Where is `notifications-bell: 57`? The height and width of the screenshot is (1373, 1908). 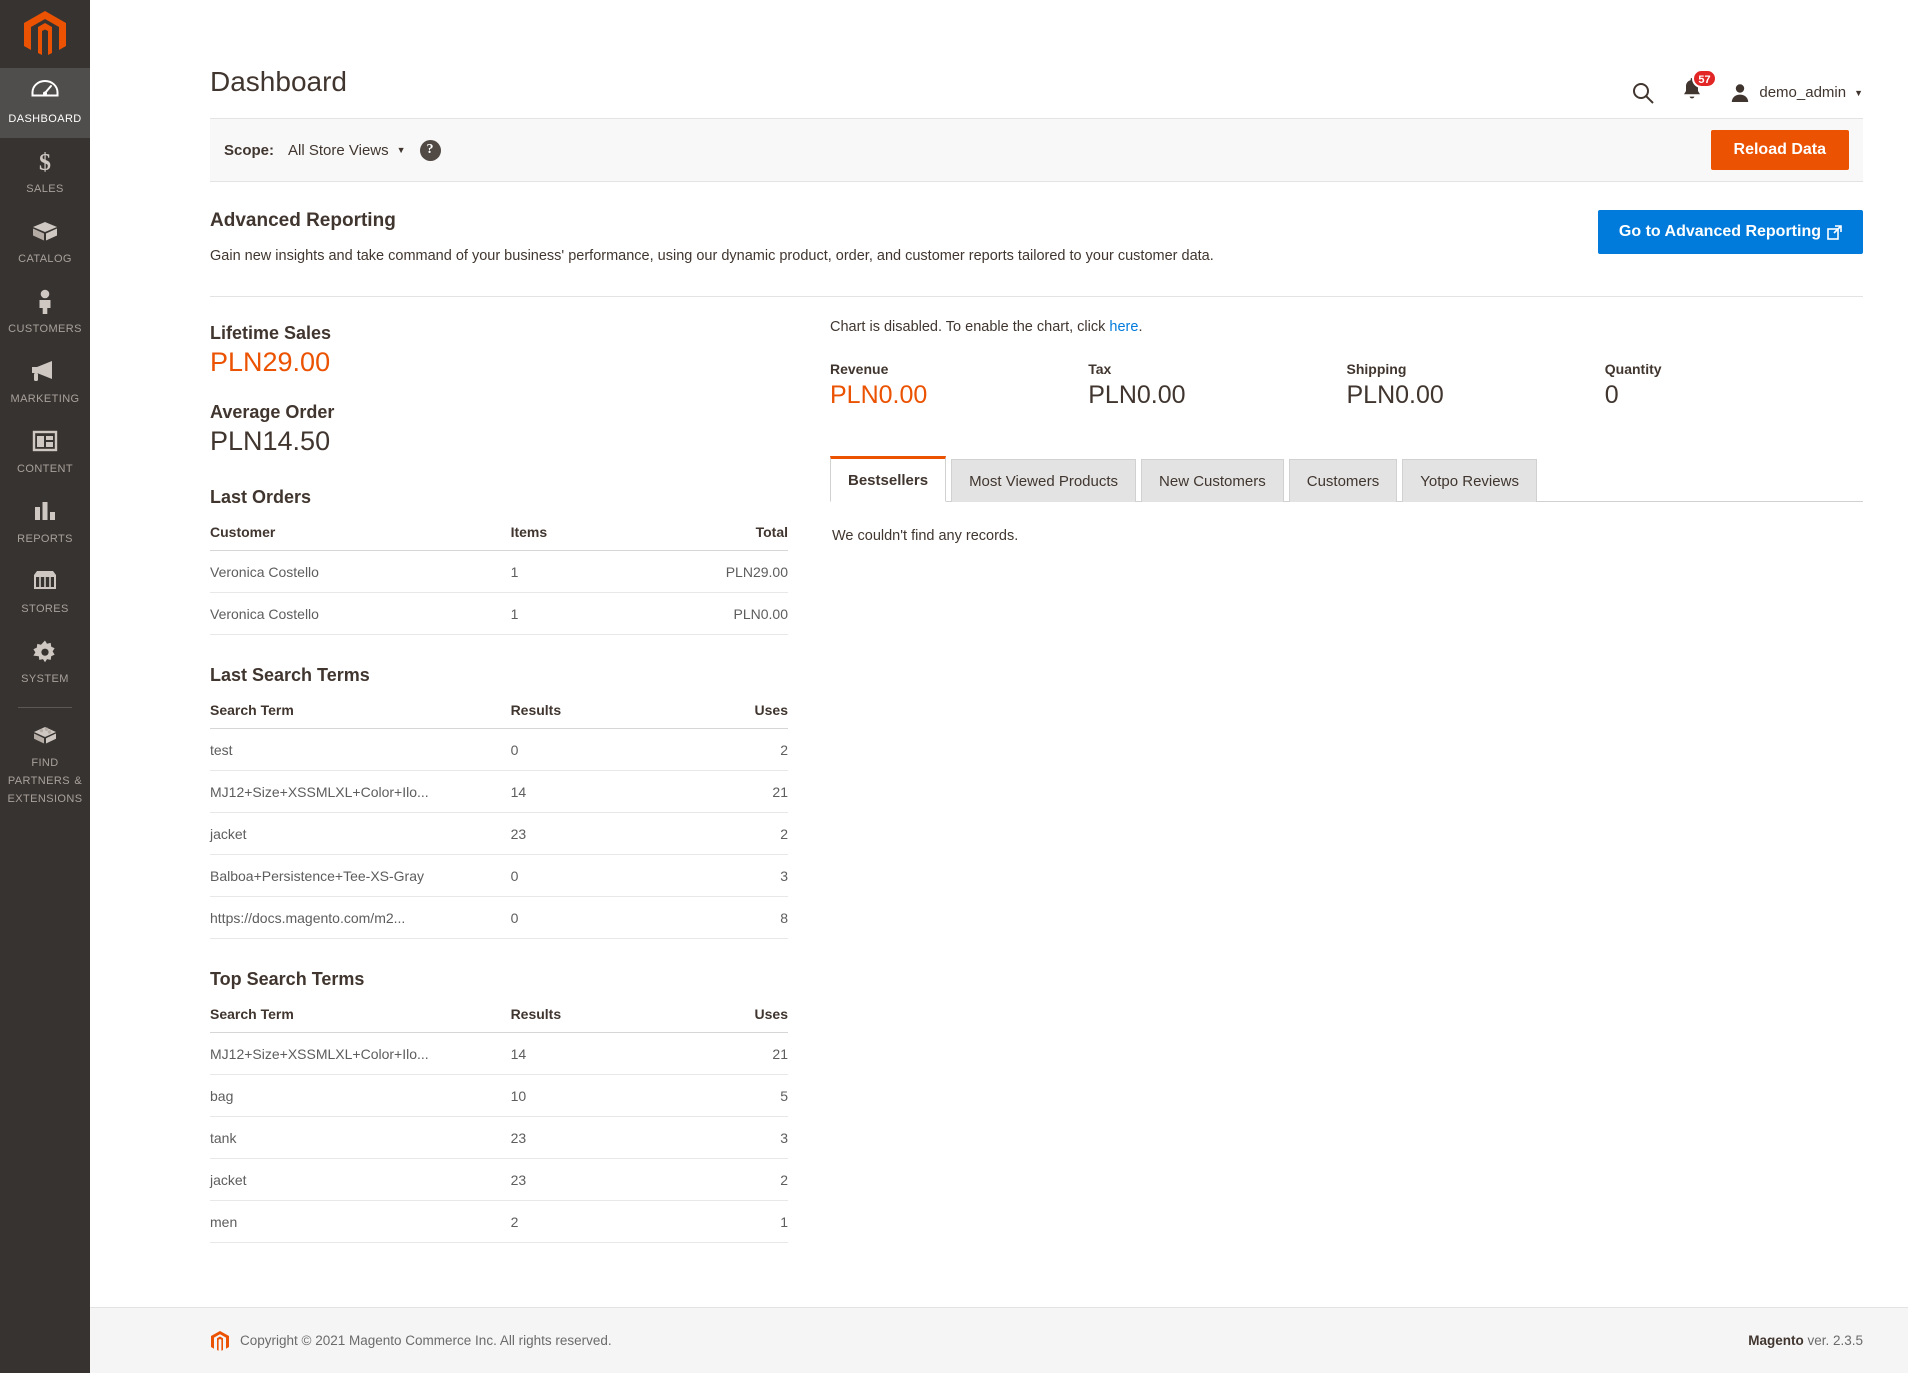 notifications-bell: 57 is located at coordinates (1699, 88).